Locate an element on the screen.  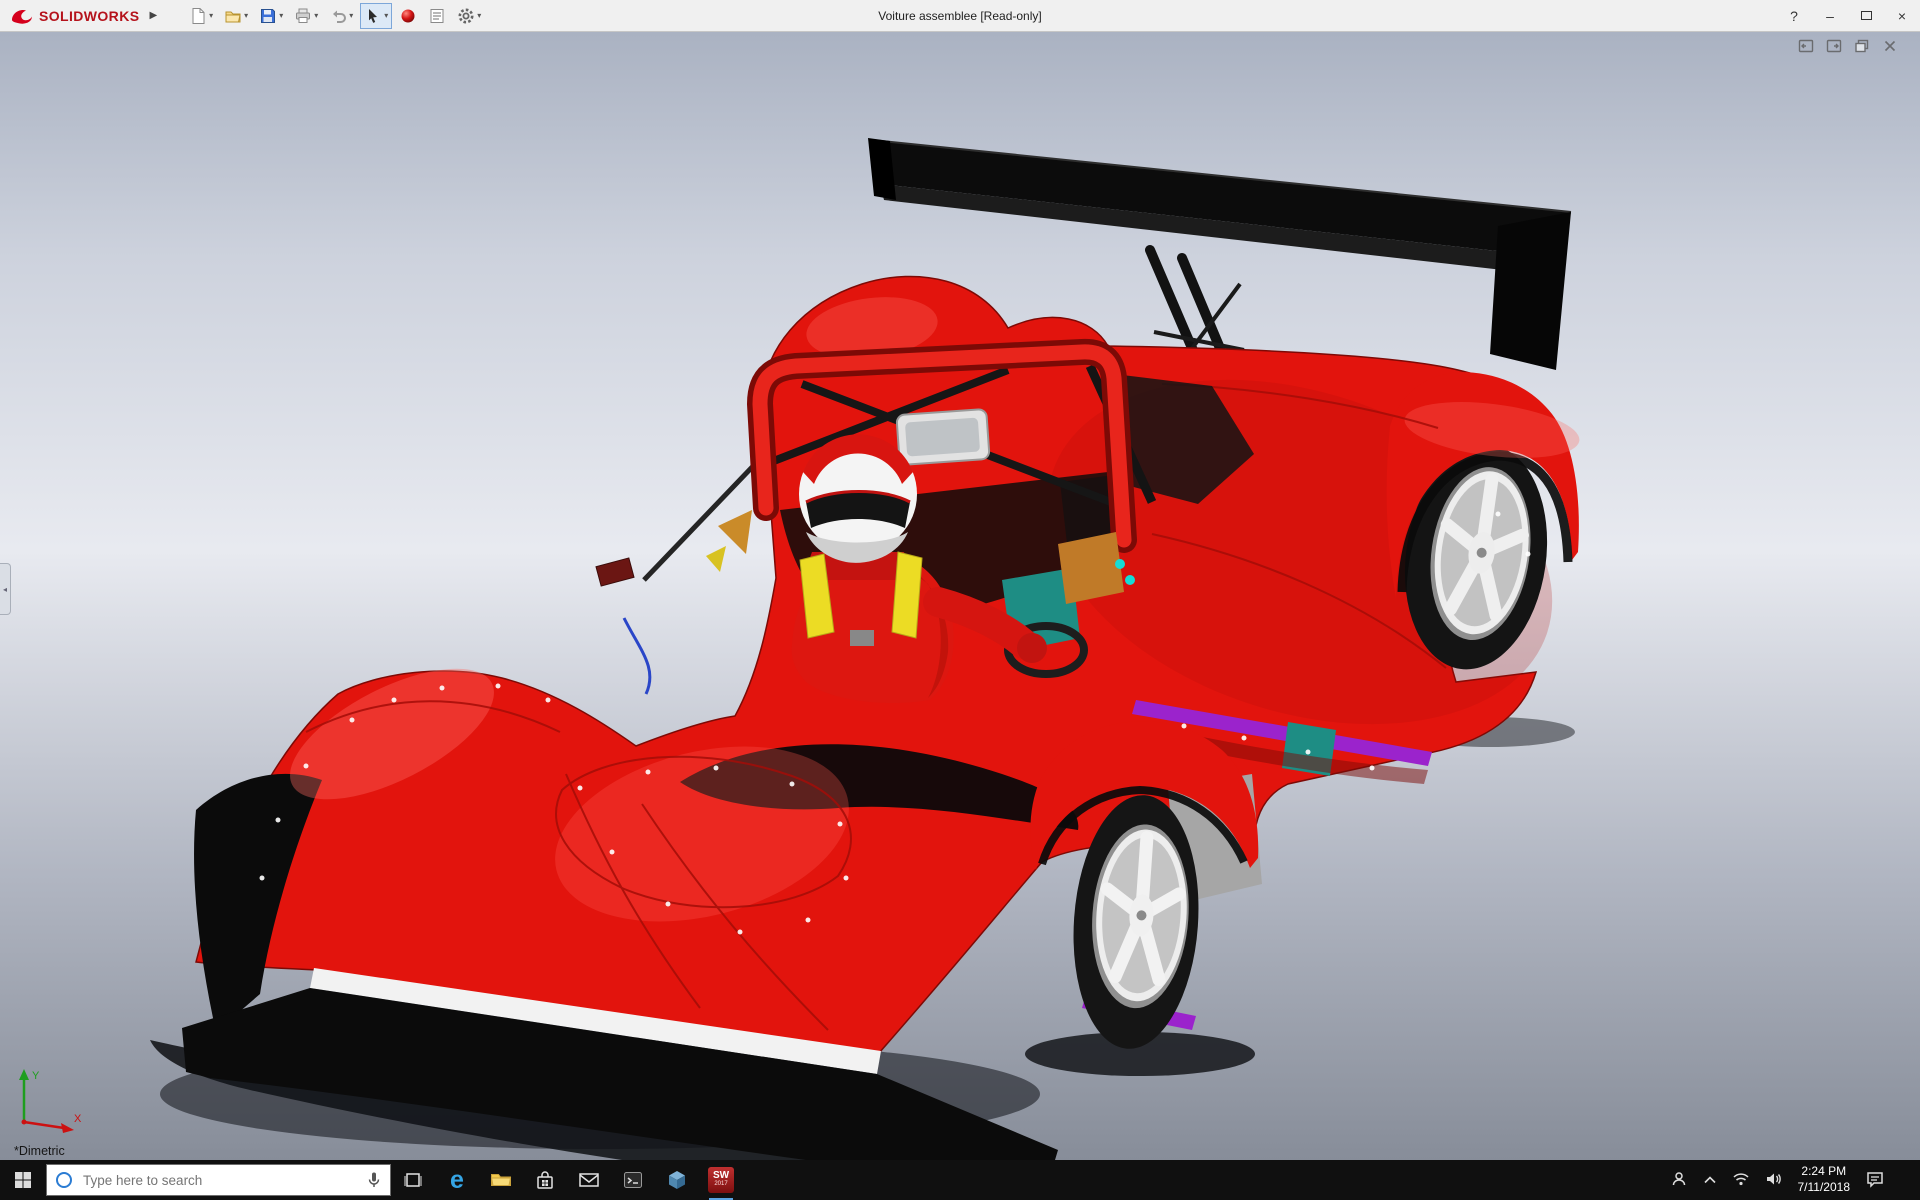
network-button is located at coordinates (1741, 1180).